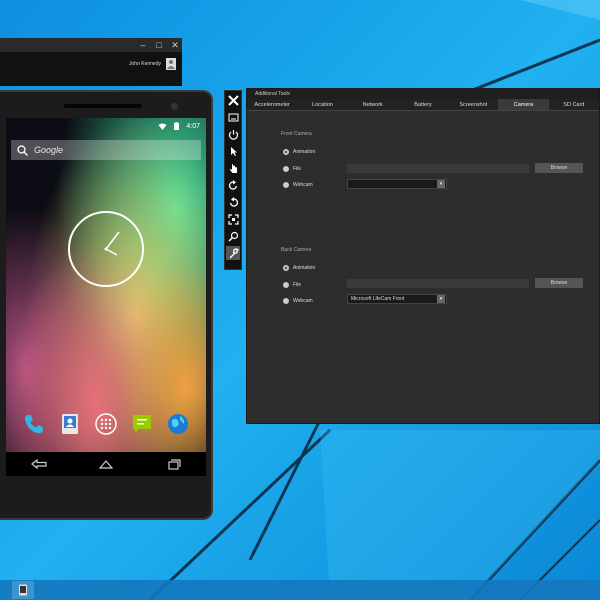 This screenshot has width=600, height=600. Describe the element at coordinates (106, 150) in the screenshot. I see `google-search-bar: Google` at that location.